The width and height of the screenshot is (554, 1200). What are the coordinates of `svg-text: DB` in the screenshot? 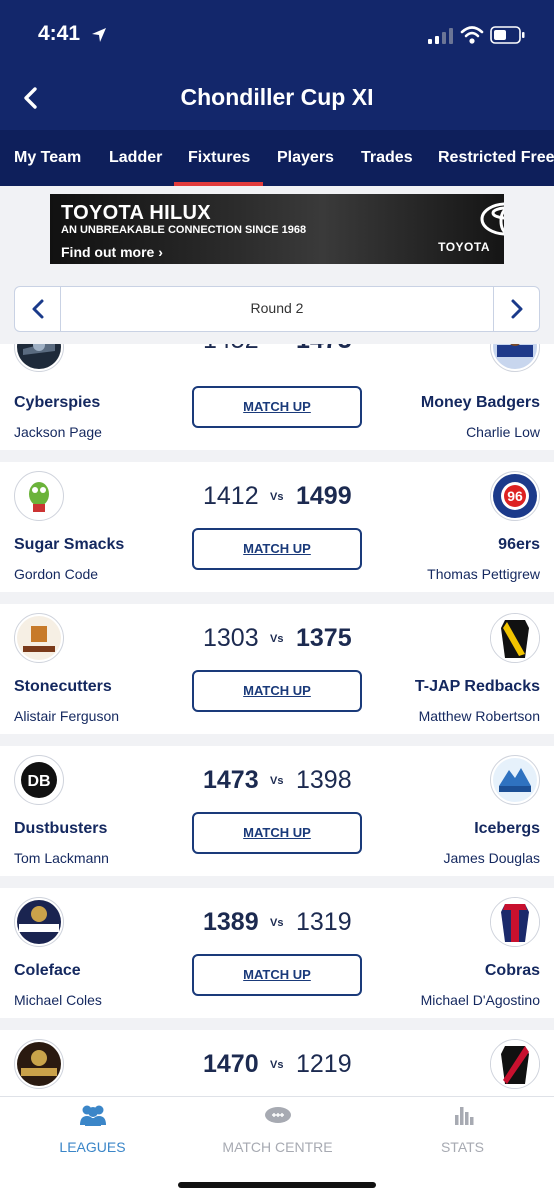 It's located at (38, 781).